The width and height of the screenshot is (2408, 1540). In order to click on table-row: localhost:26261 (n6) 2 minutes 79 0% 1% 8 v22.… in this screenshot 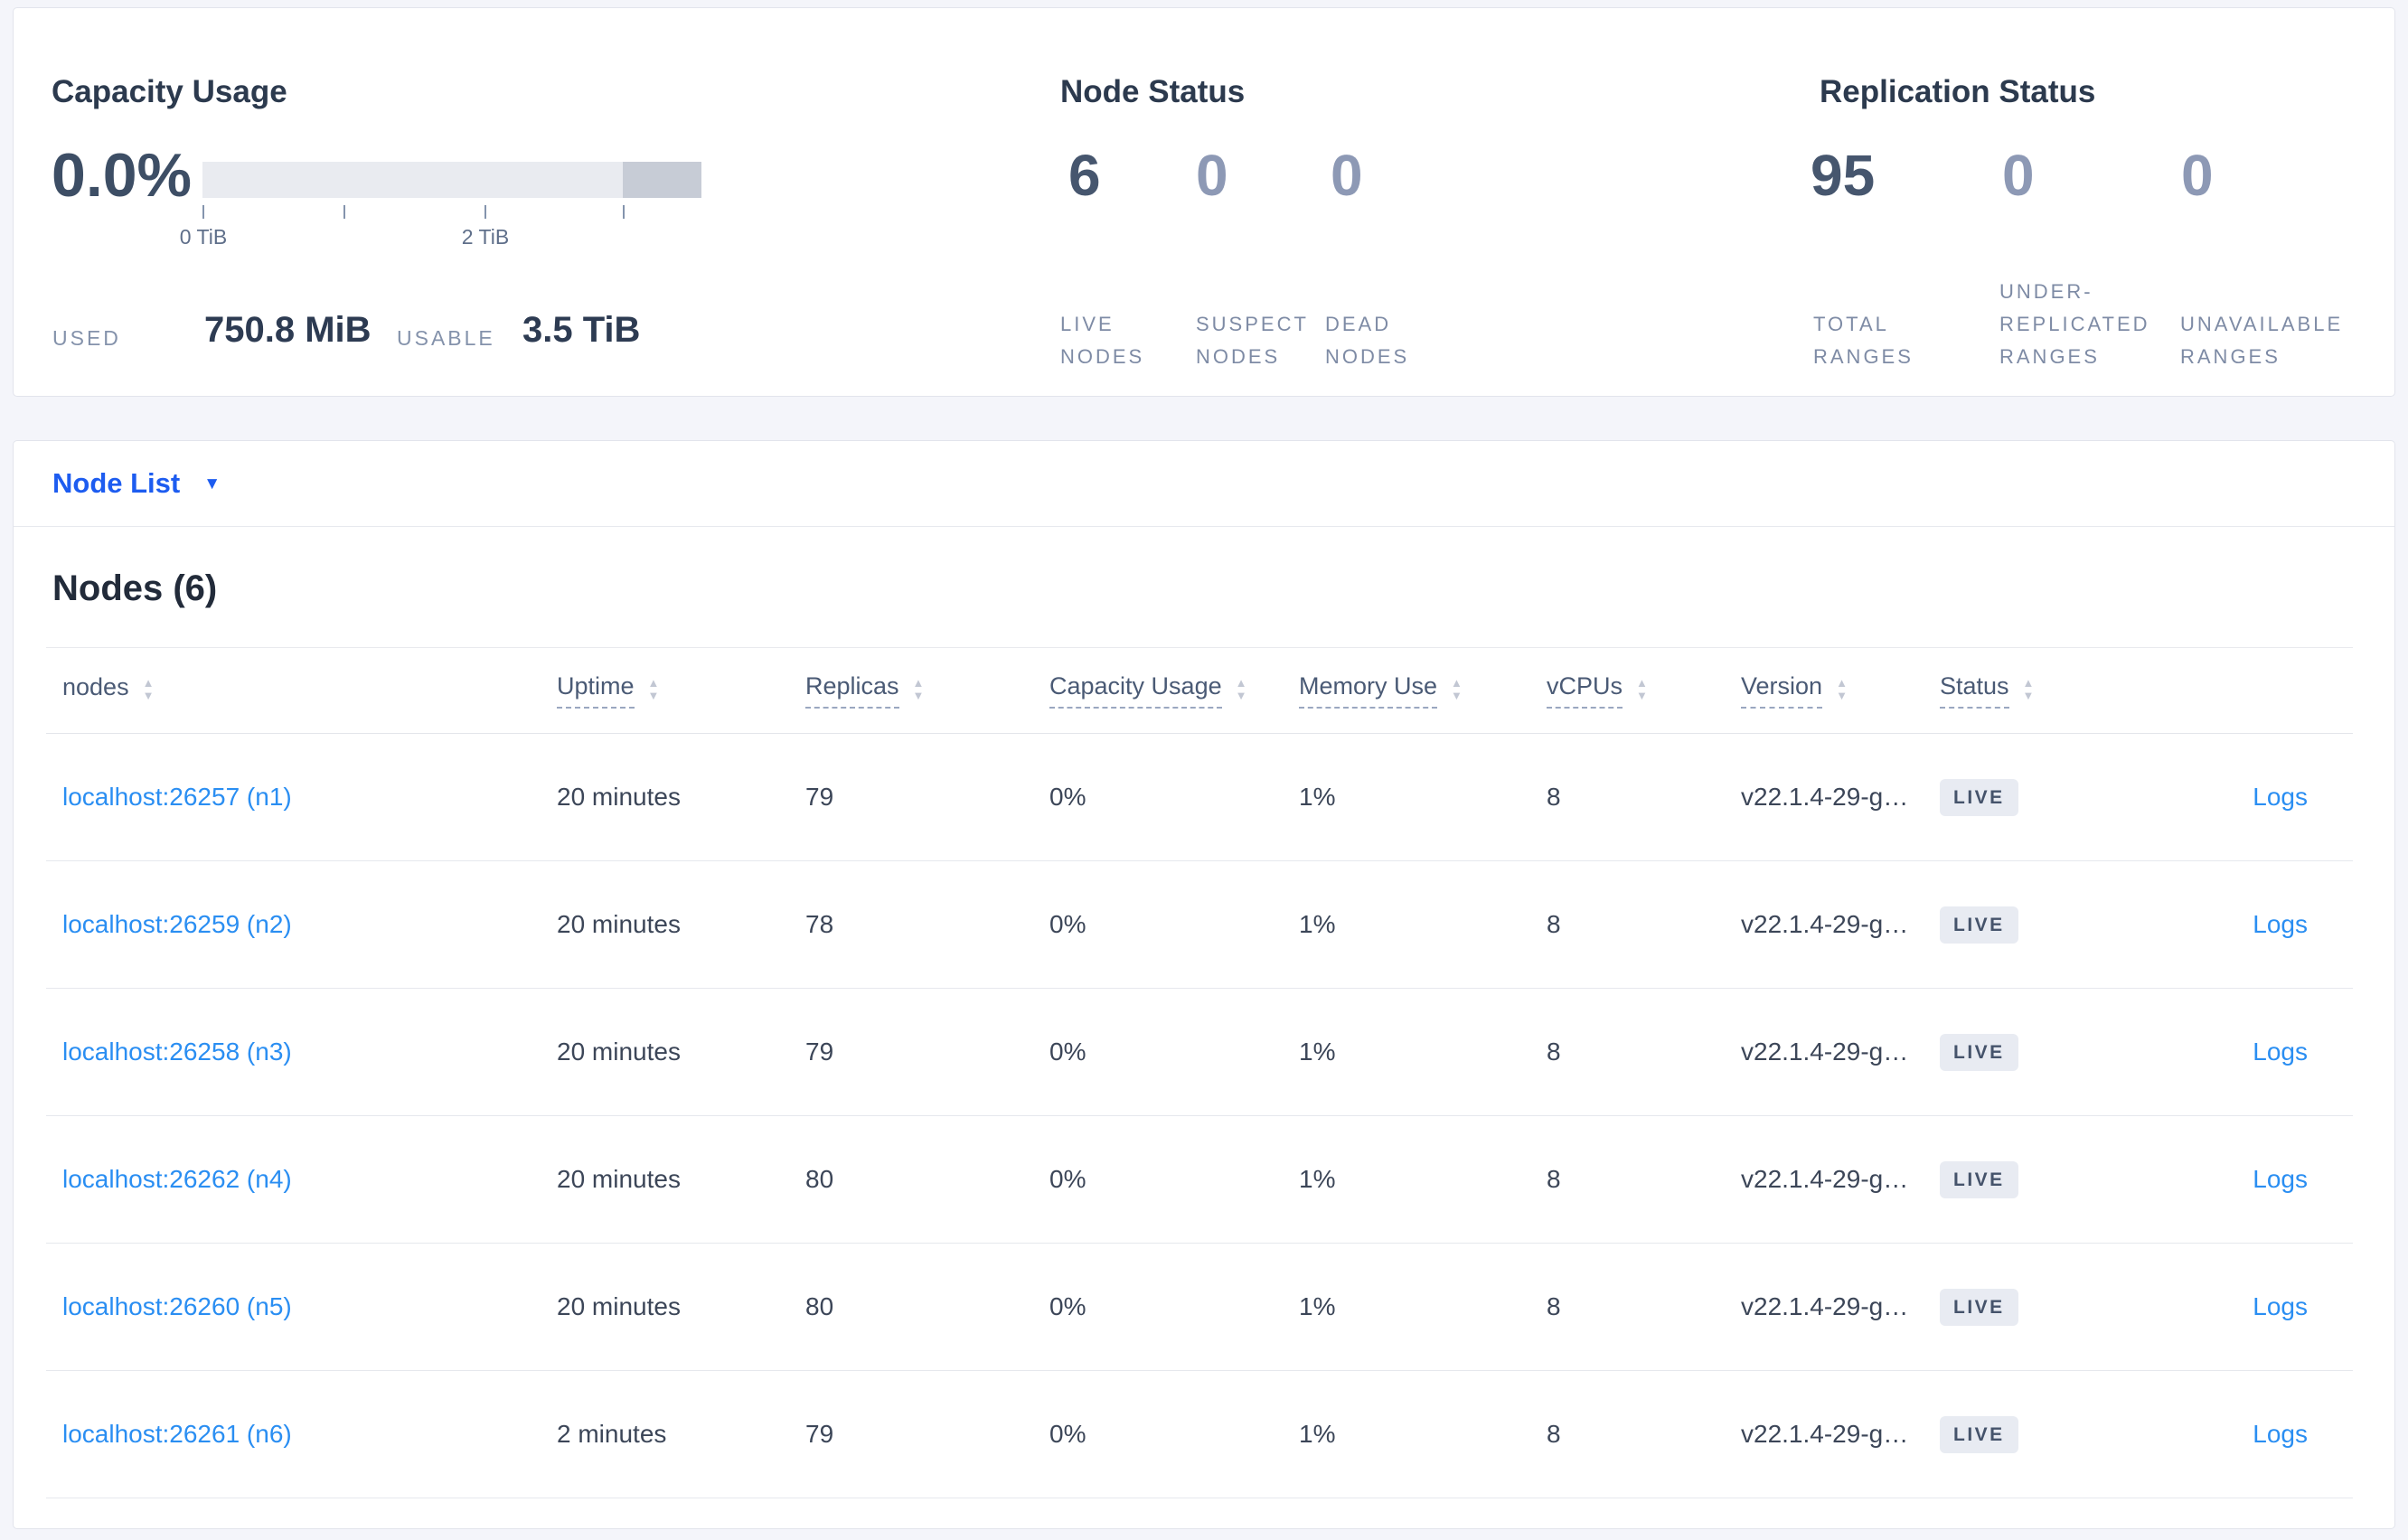, I will do `click(1199, 1434)`.